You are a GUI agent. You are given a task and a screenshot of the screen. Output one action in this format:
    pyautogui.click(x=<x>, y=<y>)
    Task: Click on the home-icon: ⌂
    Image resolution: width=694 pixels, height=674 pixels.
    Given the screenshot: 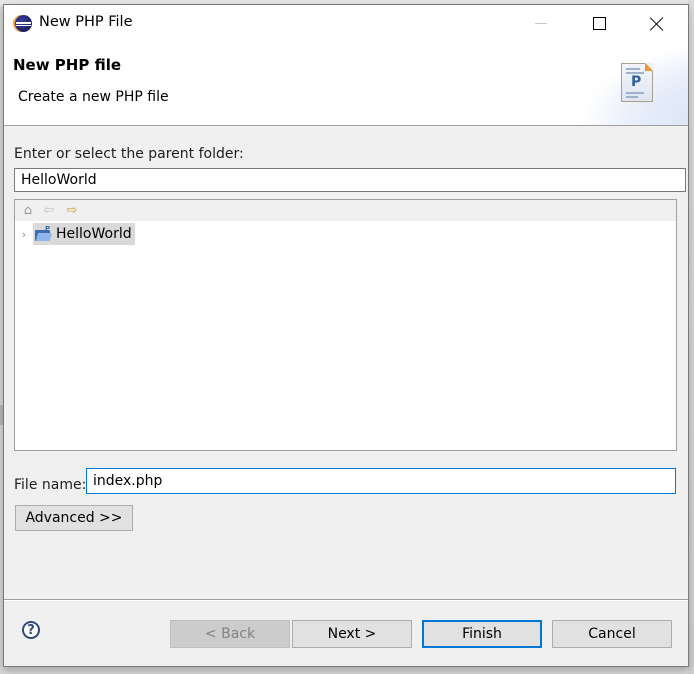 What is the action you would take?
    pyautogui.click(x=28, y=210)
    